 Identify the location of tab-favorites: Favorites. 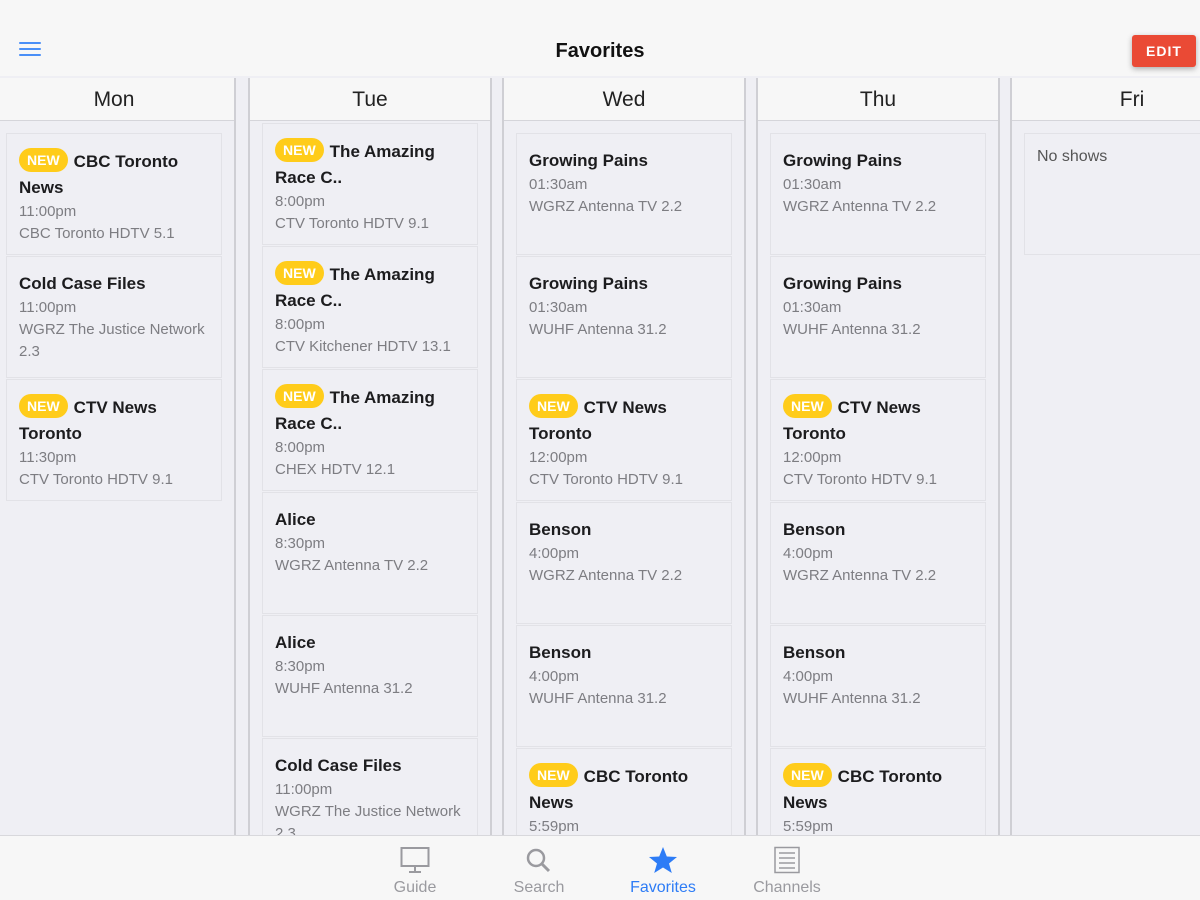
(663, 868).